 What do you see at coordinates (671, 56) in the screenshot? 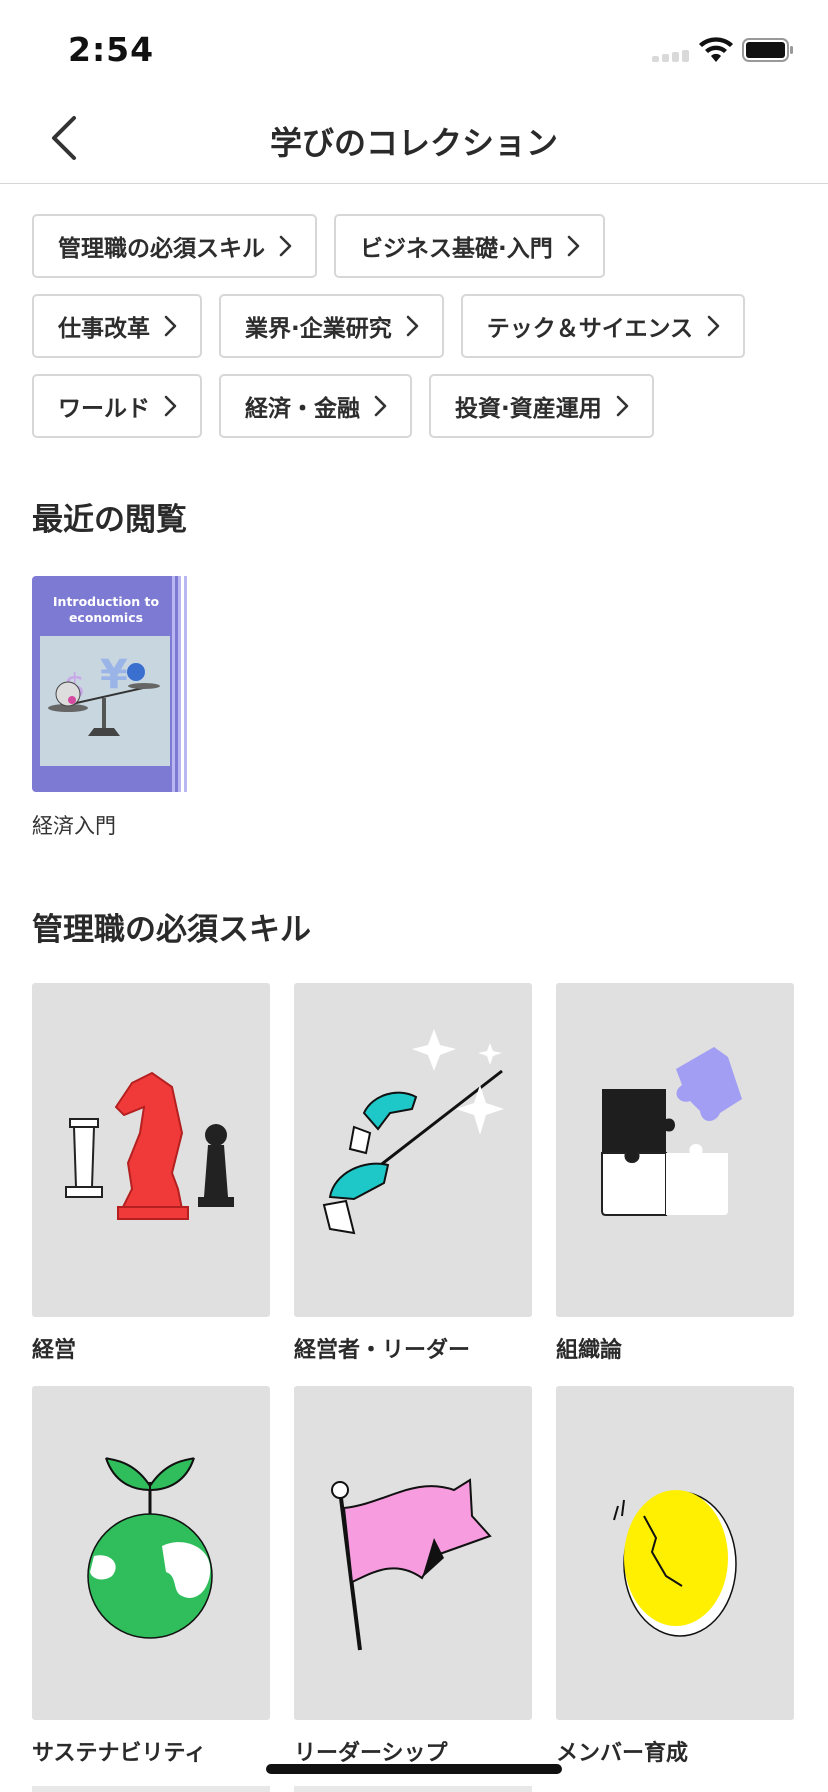
I see `cellular-signal-icon` at bounding box center [671, 56].